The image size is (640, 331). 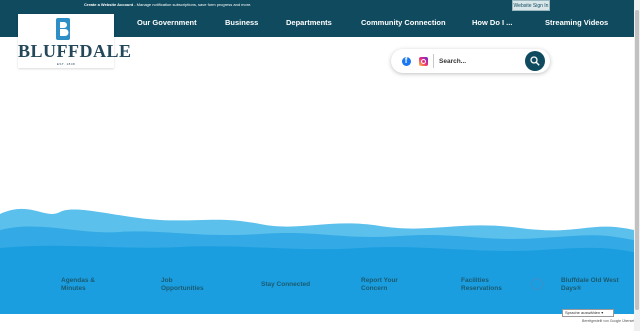 What do you see at coordinates (108, 4) in the screenshot?
I see `account-note-link: Create a Website Account` at bounding box center [108, 4].